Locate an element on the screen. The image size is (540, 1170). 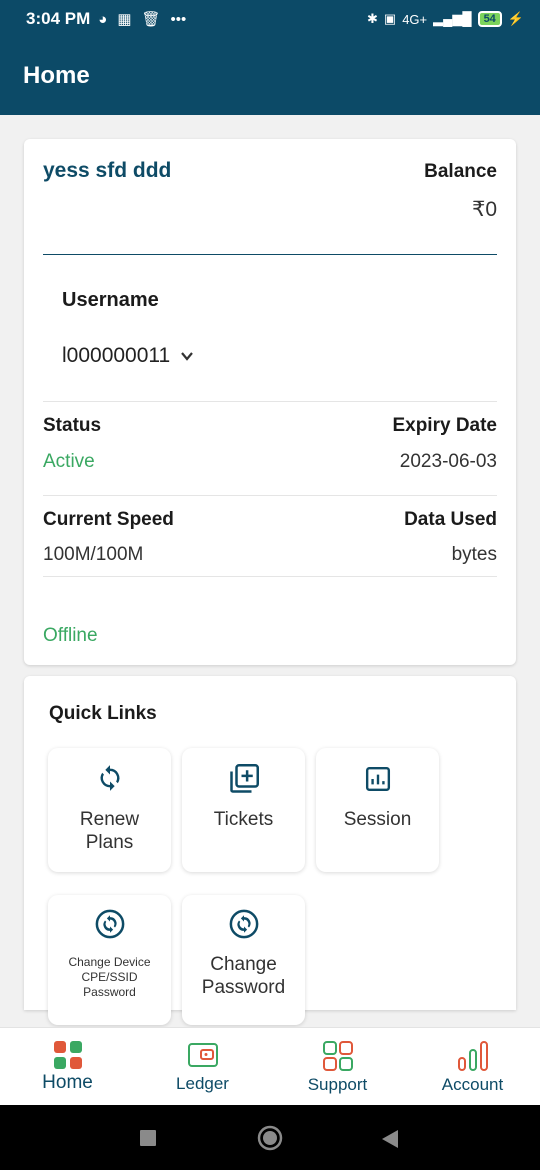
customer-name: yess sfd ddd is located at coordinates (107, 170).